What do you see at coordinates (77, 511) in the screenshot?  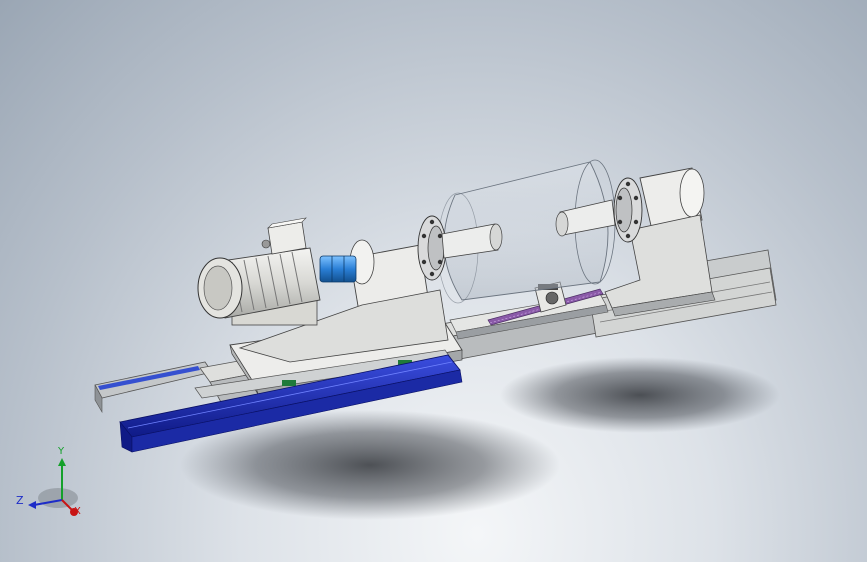 I see `x-axis-label: X` at bounding box center [77, 511].